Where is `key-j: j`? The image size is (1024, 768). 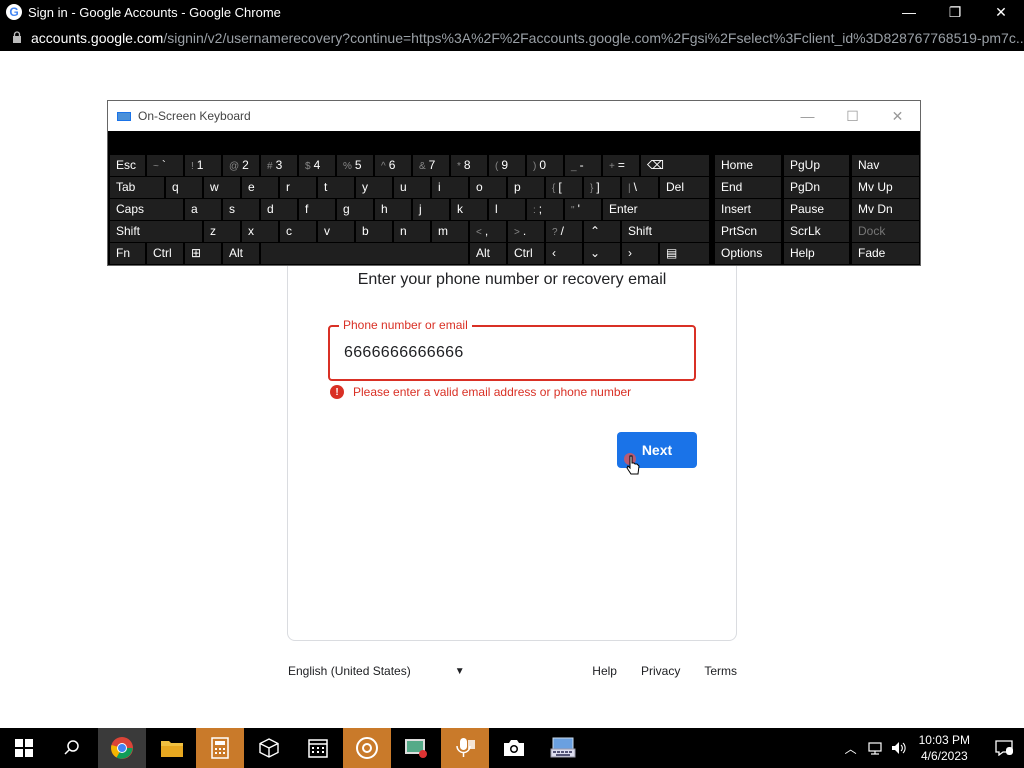 key-j: j is located at coordinates (431, 209).